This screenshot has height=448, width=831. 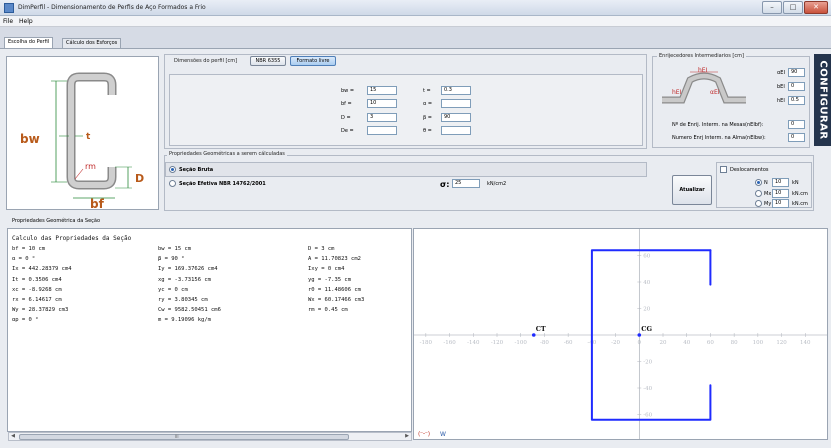 I want to click on n-ei-bf-input: 0, so click(x=796, y=124).